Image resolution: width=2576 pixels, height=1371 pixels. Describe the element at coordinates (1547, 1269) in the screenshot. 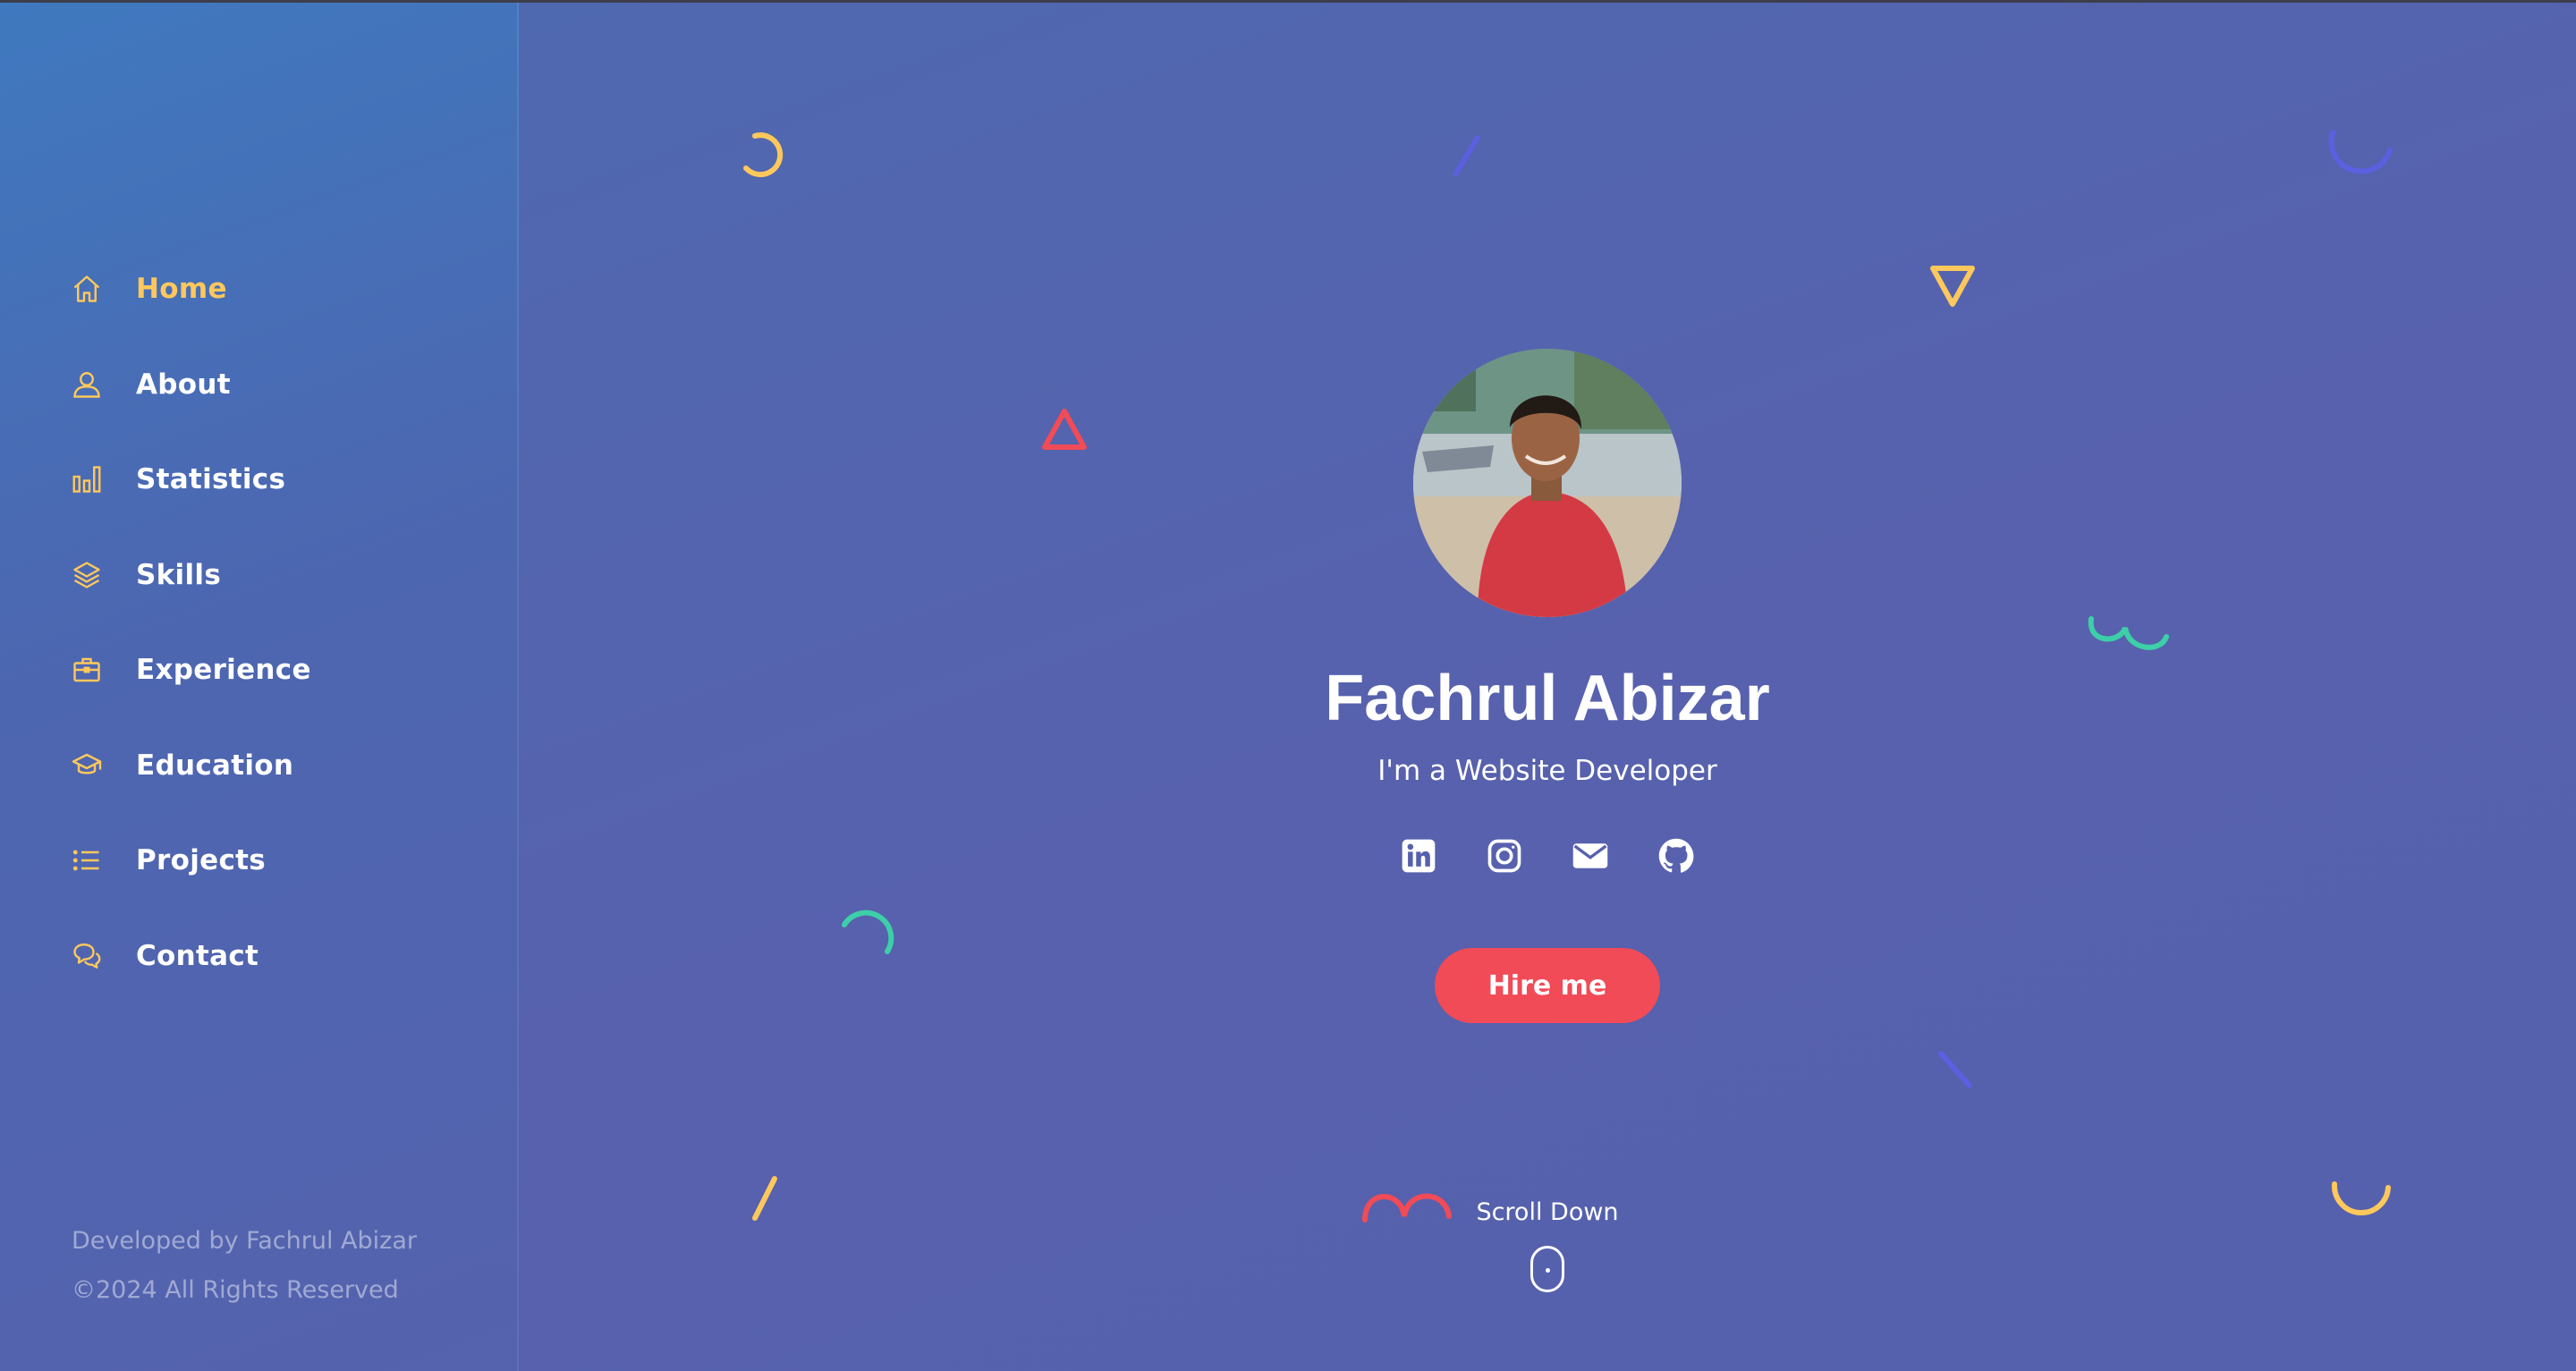

I see `mouse-icon` at that location.